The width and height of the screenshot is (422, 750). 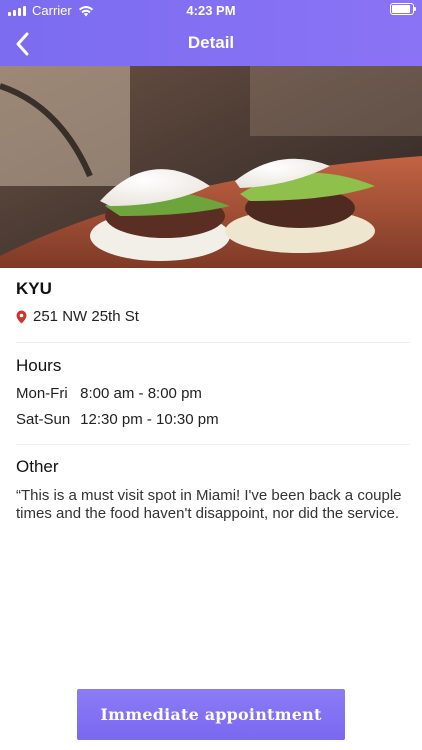 I want to click on hours-time: 12:30 pm - 10:30 pm, so click(x=149, y=419).